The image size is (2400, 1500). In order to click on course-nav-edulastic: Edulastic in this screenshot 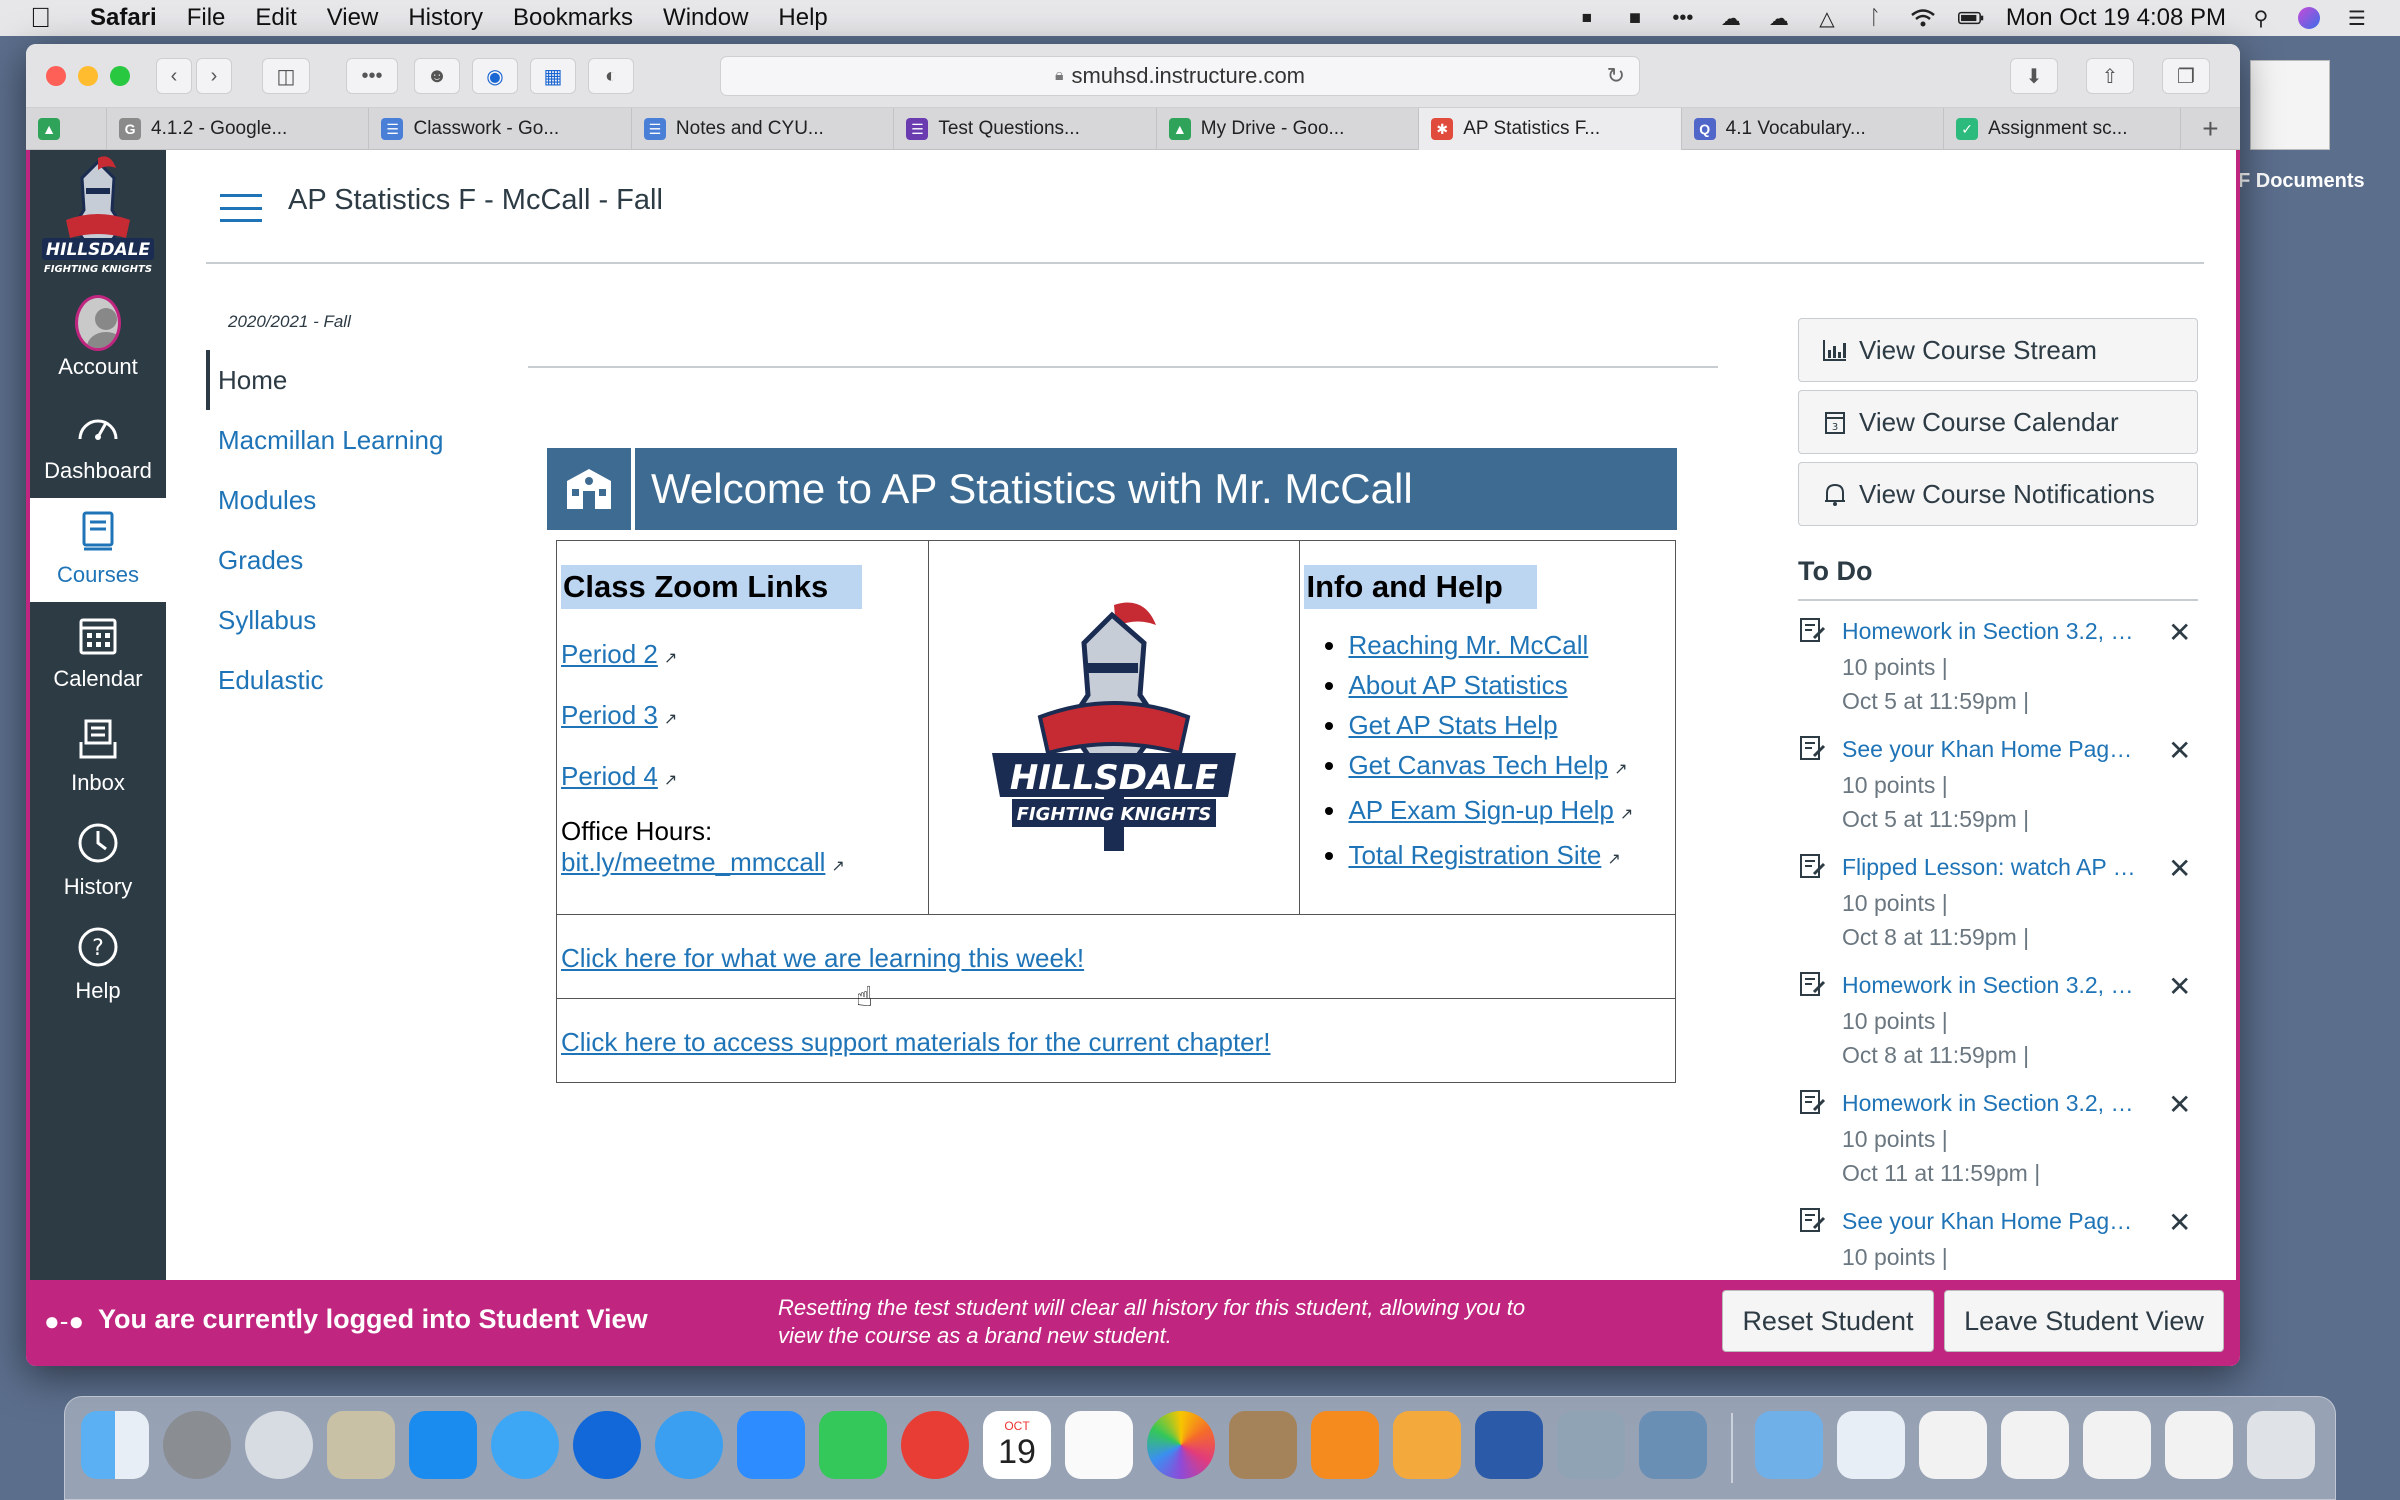, I will do `click(356, 680)`.